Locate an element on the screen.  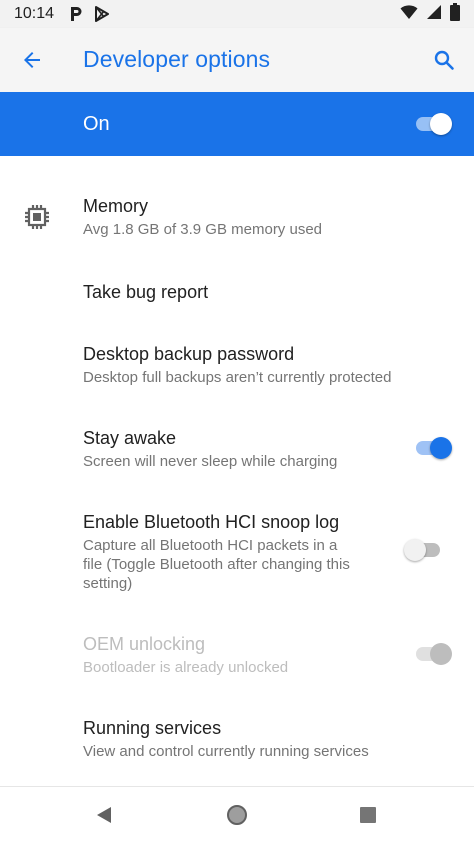
nav-home-button is located at coordinates (237, 815).